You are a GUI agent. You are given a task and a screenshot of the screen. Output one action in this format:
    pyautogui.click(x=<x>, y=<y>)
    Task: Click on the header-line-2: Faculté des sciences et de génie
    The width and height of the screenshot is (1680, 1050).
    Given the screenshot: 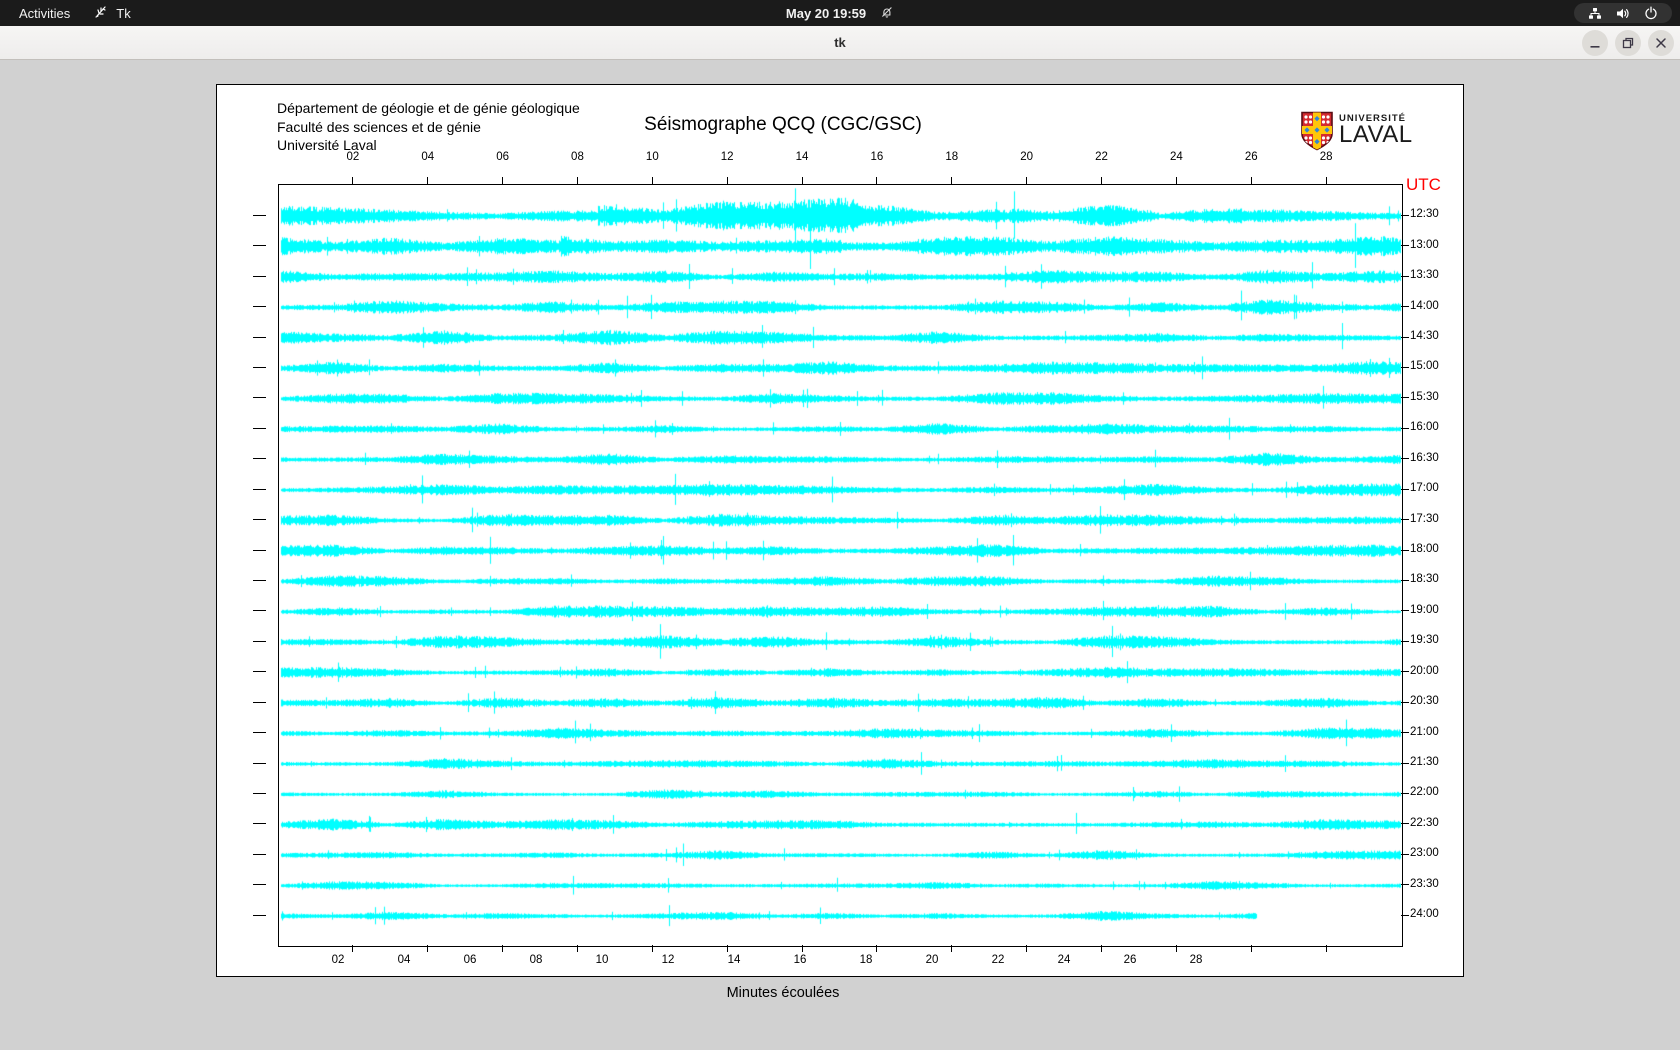 What is the action you would take?
    pyautogui.click(x=379, y=126)
    